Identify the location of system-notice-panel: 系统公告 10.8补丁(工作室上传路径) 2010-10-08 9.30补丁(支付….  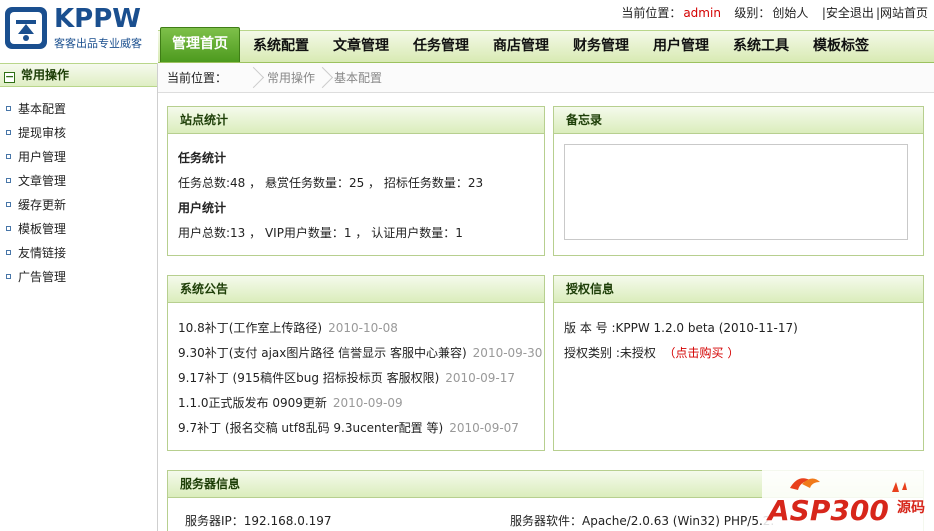
(356, 363).